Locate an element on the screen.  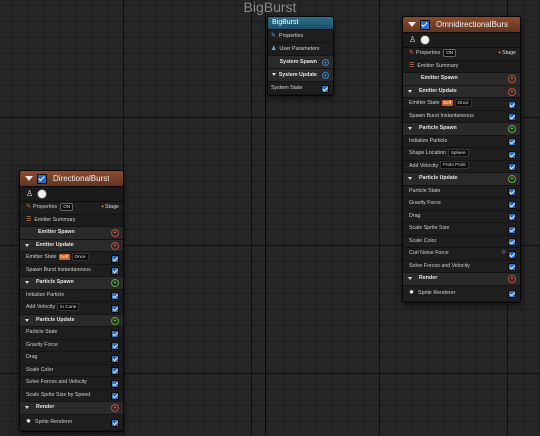
value-field: Sphere is located at coordinates (458, 152).